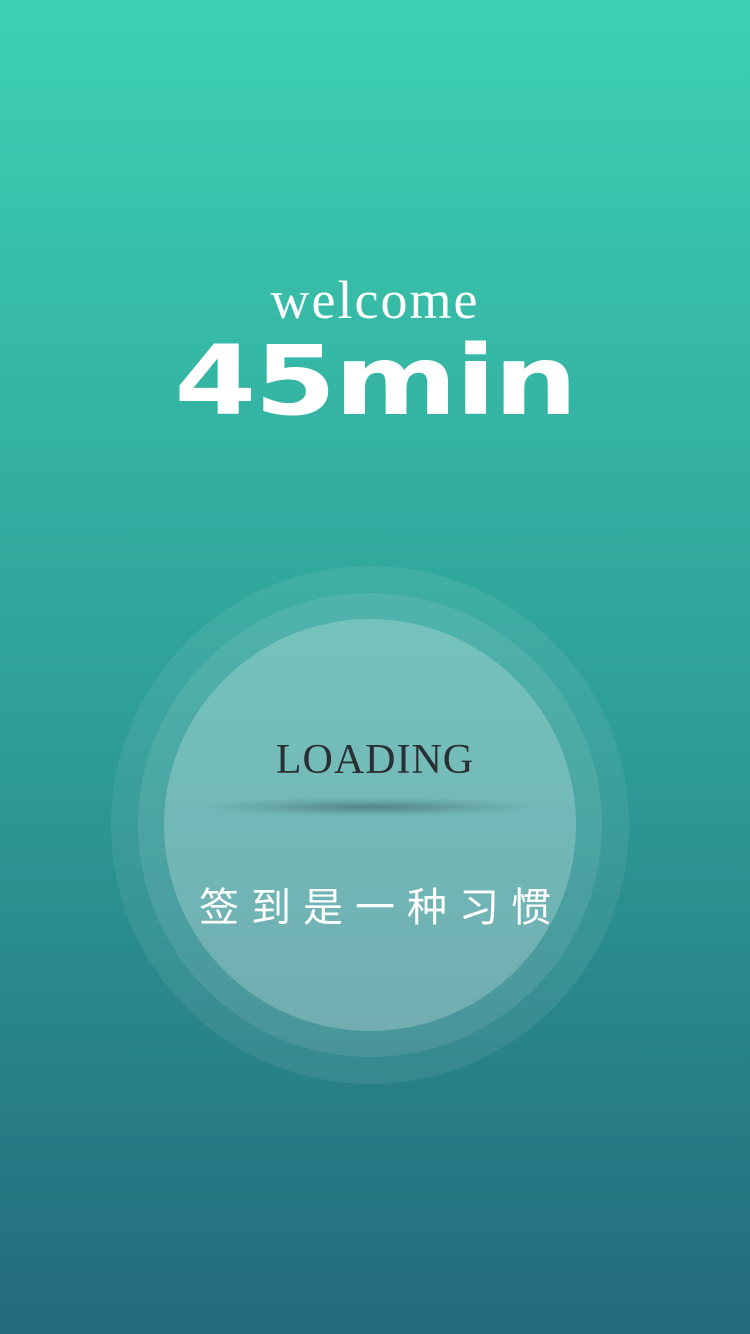 This screenshot has width=750, height=1334. Describe the element at coordinates (375, 300) in the screenshot. I see `welcome-text: welcome` at that location.